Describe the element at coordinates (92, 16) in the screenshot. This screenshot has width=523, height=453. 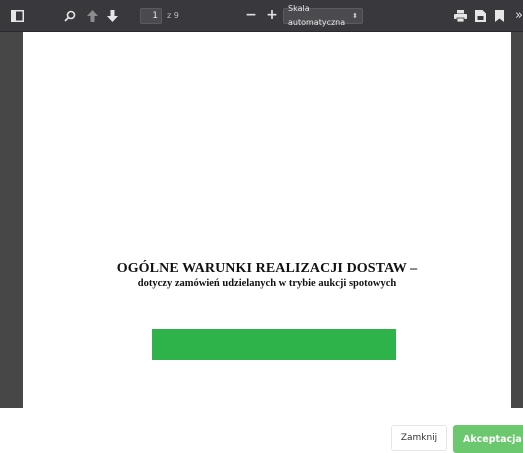
I see `arrow-up-icon` at that location.